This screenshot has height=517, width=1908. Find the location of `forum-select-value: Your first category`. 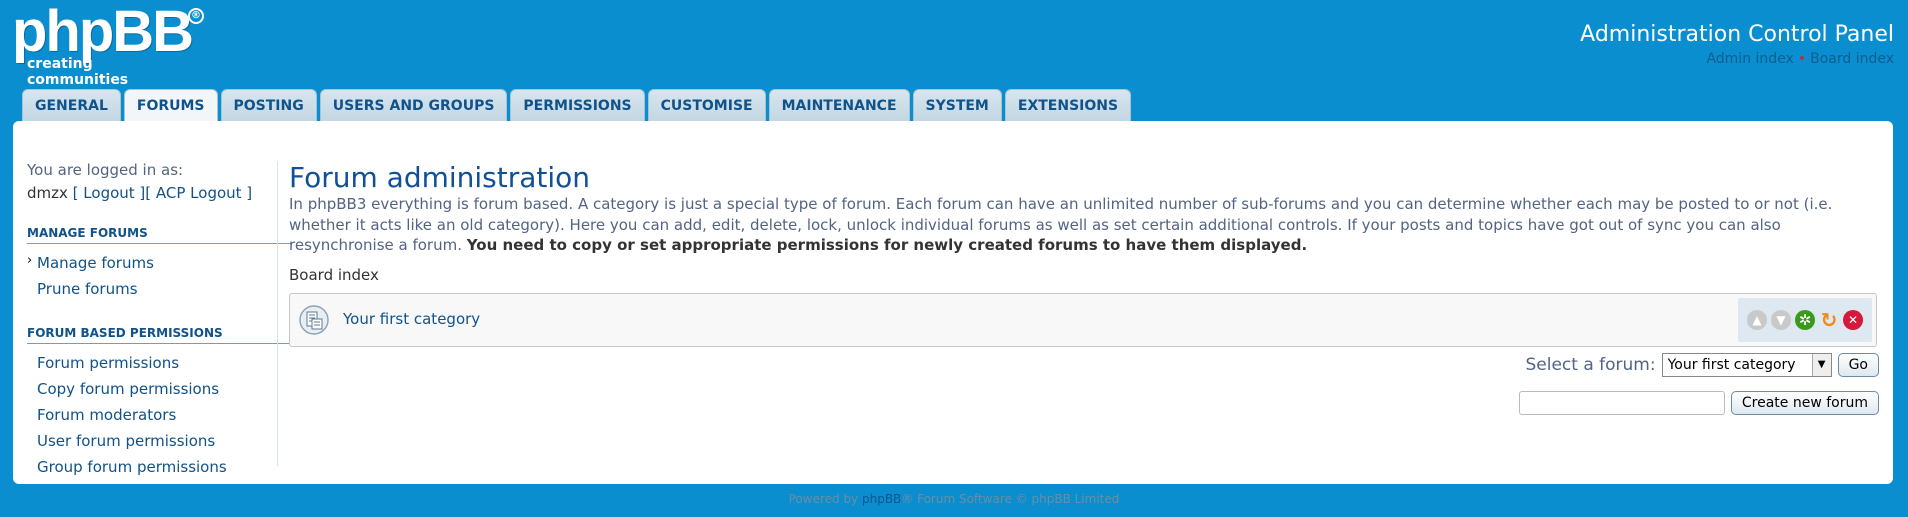

forum-select-value: Your first category is located at coordinates (1731, 365).